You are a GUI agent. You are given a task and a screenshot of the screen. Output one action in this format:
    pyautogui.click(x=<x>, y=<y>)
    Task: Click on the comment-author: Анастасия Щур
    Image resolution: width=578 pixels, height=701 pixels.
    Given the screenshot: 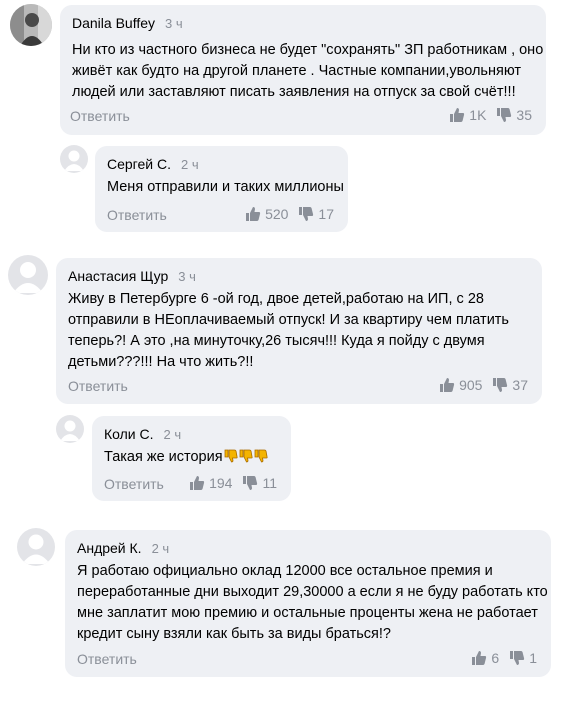 What is the action you would take?
    pyautogui.click(x=118, y=276)
    